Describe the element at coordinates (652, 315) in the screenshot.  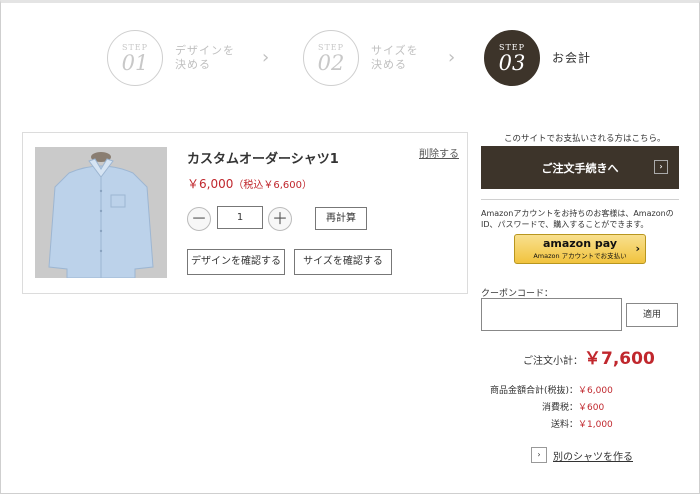
I see `coupon-apply-button: 適用` at that location.